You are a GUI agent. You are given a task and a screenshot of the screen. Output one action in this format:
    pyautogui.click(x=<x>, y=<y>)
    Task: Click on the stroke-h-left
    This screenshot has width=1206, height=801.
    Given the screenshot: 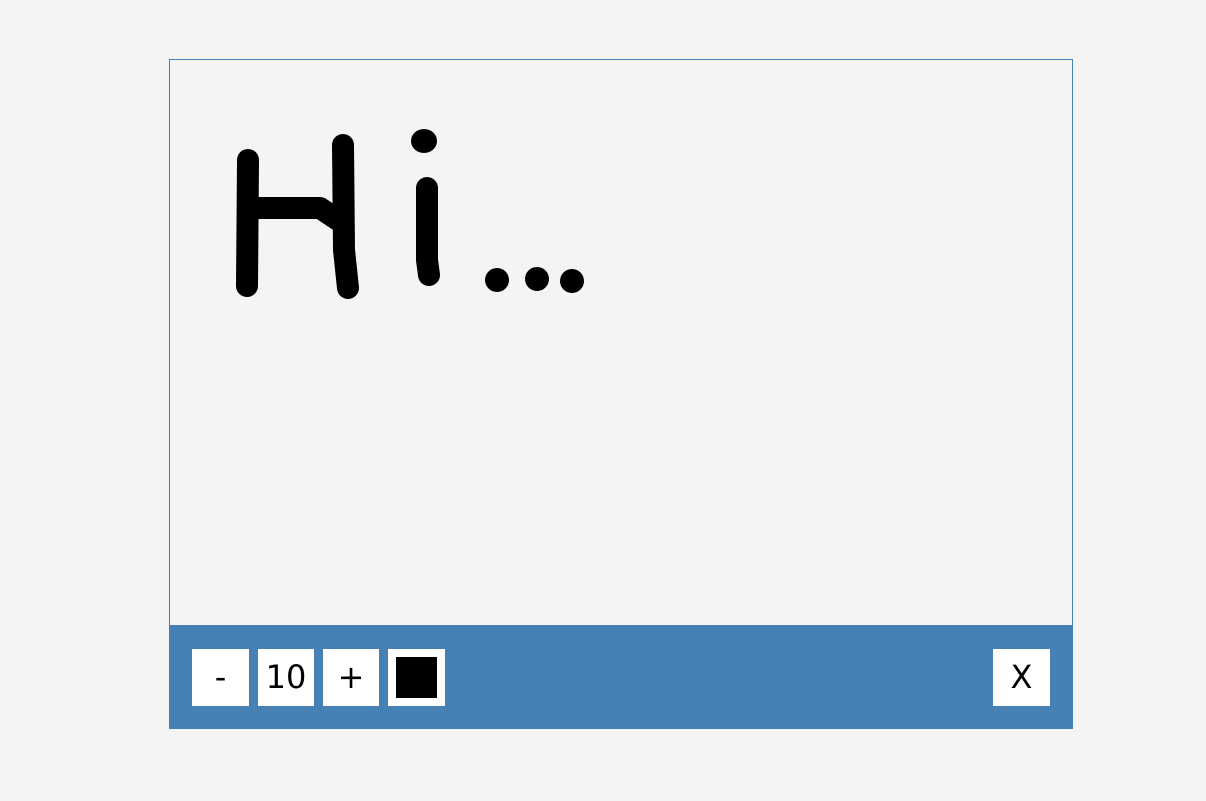 What is the action you would take?
    pyautogui.click(x=247, y=223)
    